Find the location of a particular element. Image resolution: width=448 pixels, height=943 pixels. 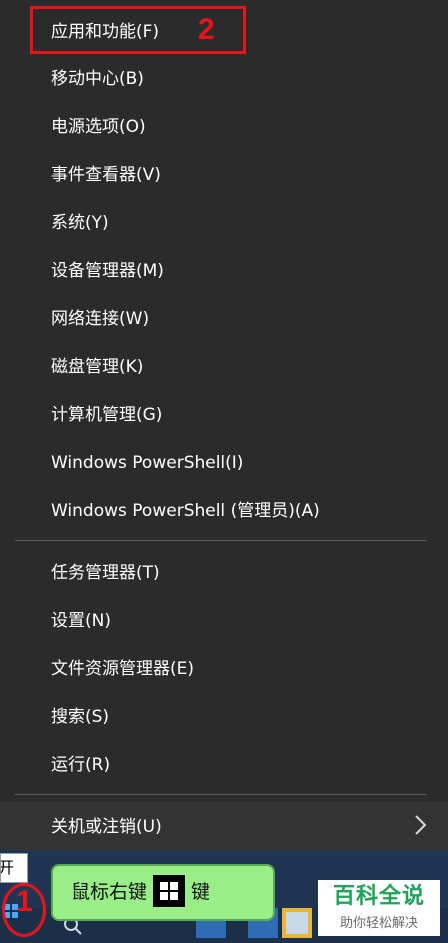

watermark-subtitle: 助你轻松解决 is located at coordinates (378, 923).